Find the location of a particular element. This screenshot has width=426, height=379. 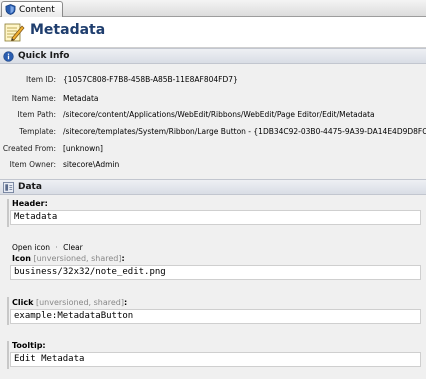

quick-info-header: Quick Info is located at coordinates (213, 56).